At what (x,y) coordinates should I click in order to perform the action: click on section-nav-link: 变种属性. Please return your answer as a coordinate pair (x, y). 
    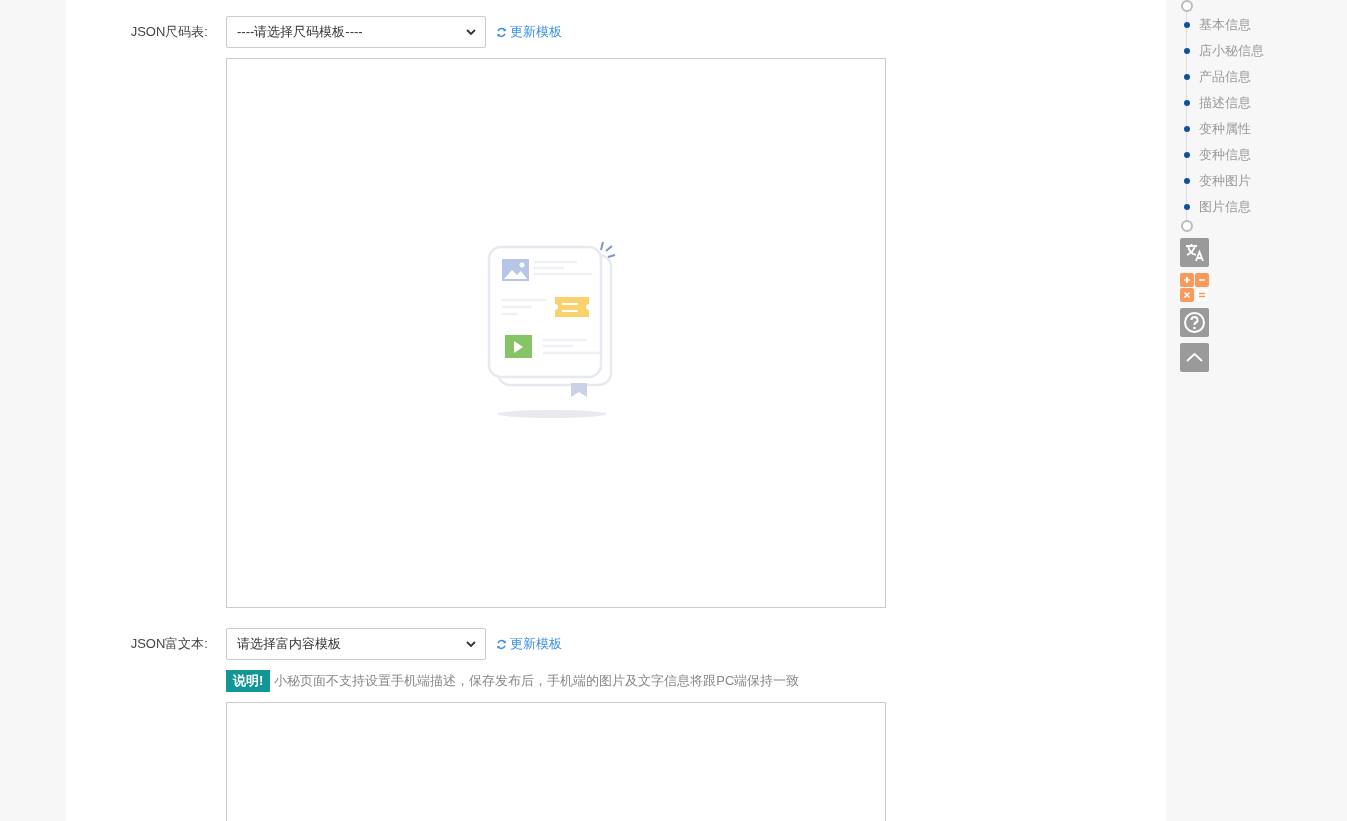
    Looking at the image, I should click on (1225, 129).